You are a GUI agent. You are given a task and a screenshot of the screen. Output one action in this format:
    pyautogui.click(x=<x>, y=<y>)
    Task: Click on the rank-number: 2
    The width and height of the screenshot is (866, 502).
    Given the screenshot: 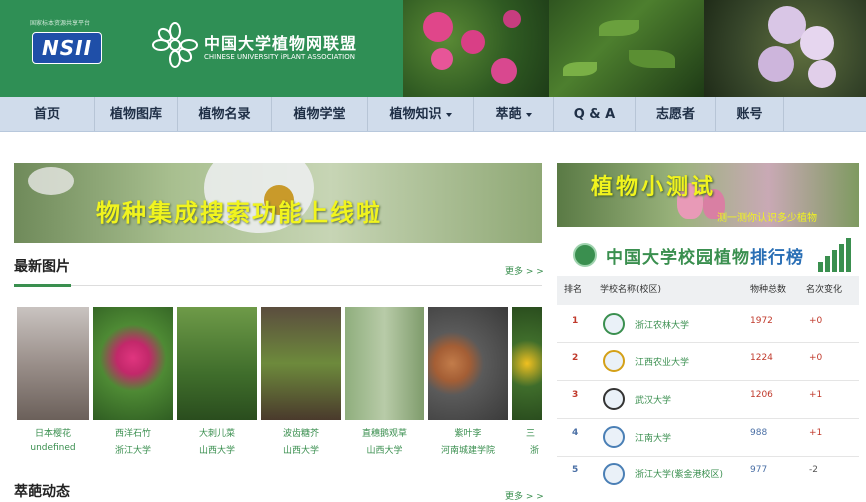 What is the action you would take?
    pyautogui.click(x=575, y=358)
    